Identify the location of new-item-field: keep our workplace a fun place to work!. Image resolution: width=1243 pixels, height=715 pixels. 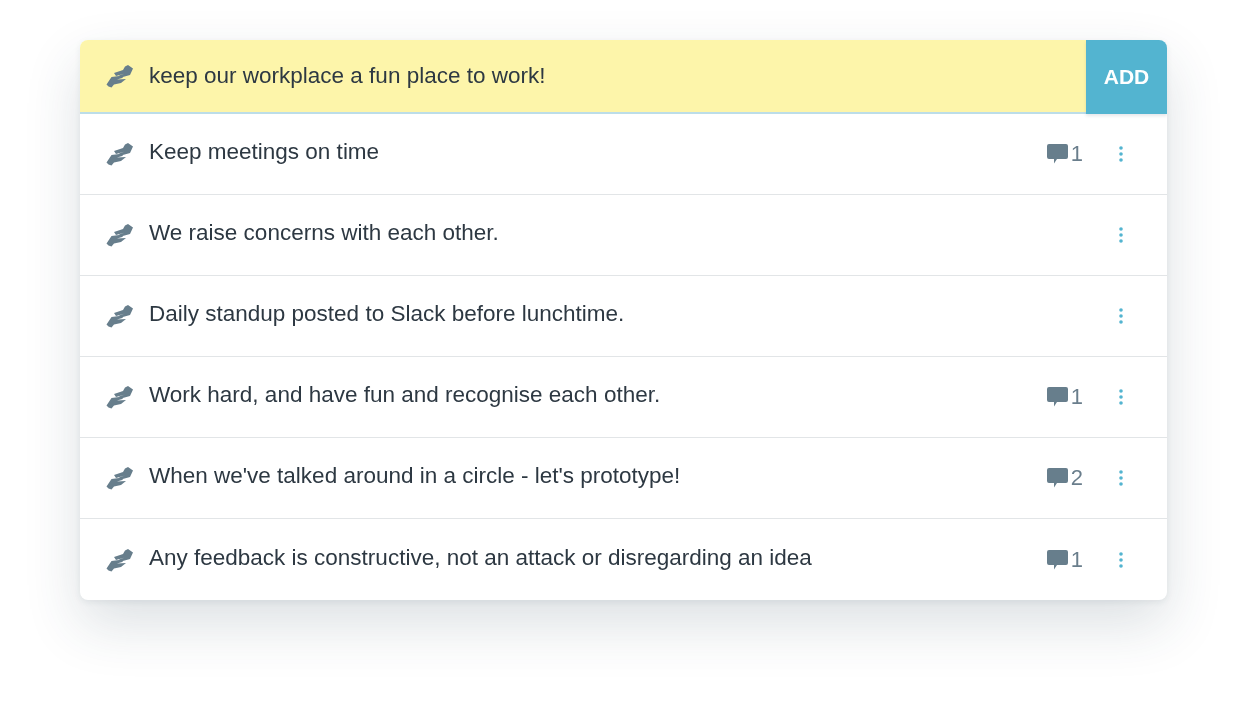
(583, 77).